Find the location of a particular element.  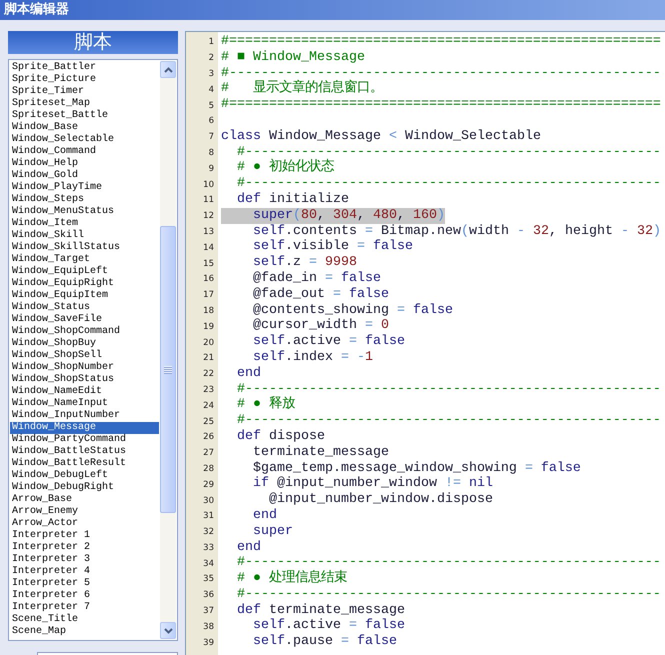

script-item: Window_ShopNumber is located at coordinates (84, 368).